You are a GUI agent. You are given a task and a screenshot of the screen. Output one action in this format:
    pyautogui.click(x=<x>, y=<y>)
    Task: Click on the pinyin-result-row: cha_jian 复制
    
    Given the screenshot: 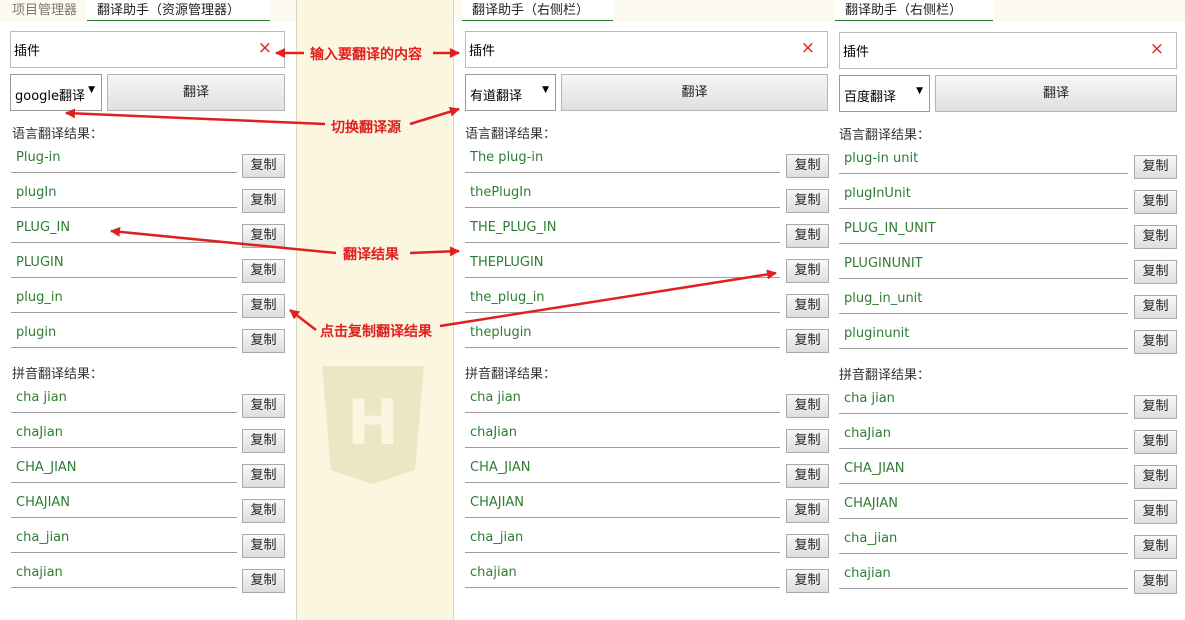 What is the action you would take?
    pyautogui.click(x=1008, y=543)
    